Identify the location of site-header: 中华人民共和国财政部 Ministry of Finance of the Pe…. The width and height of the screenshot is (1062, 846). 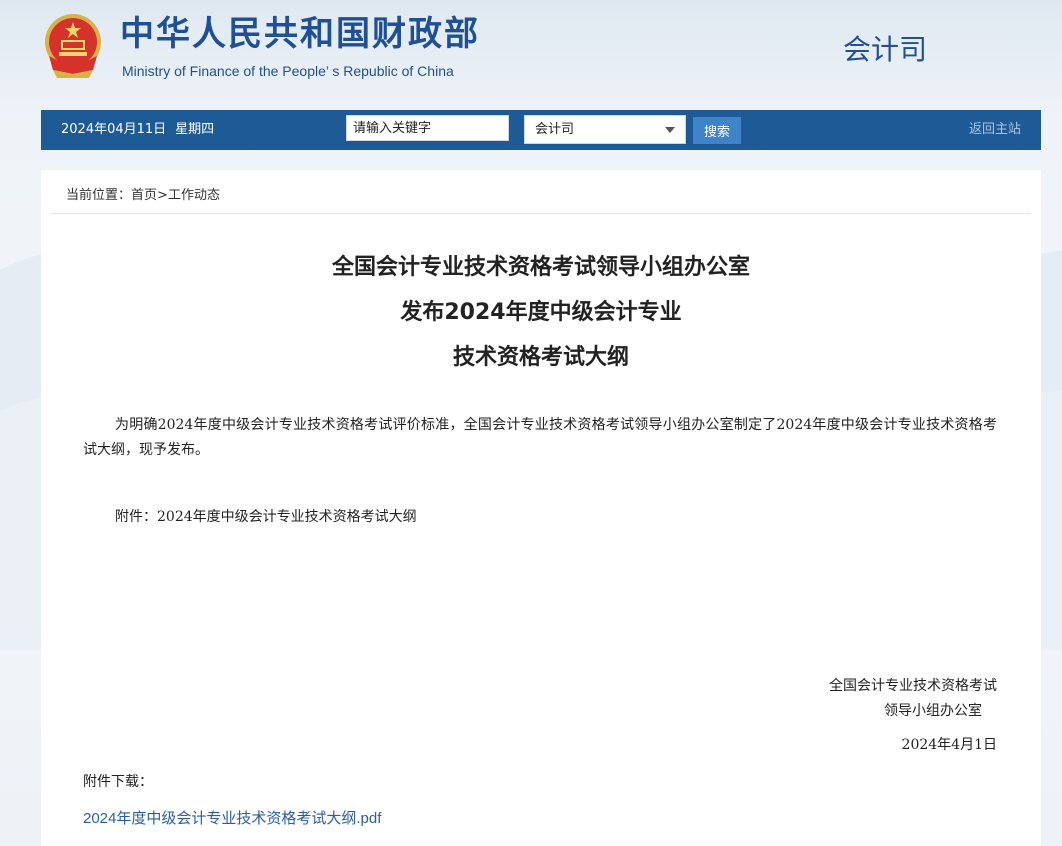
(531, 55).